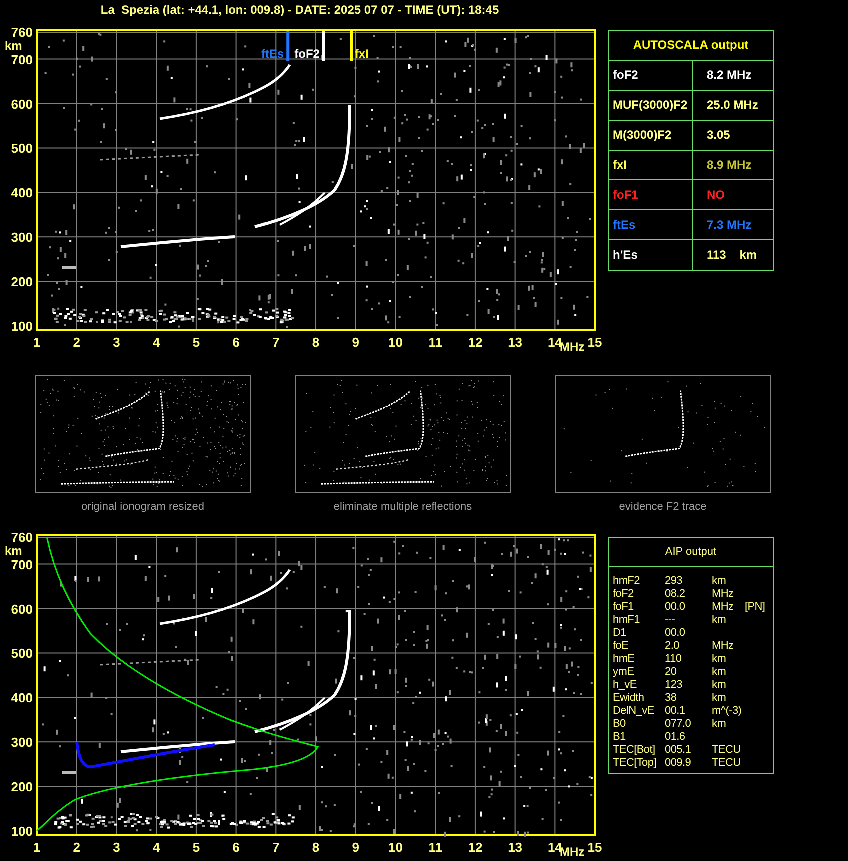  Describe the element at coordinates (674, 581) in the screenshot. I see `parameter-value: 293` at that location.